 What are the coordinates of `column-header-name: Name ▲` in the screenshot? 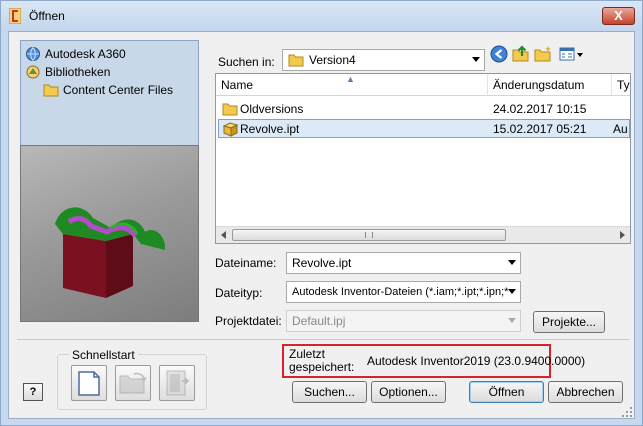 It's located at (352, 85).